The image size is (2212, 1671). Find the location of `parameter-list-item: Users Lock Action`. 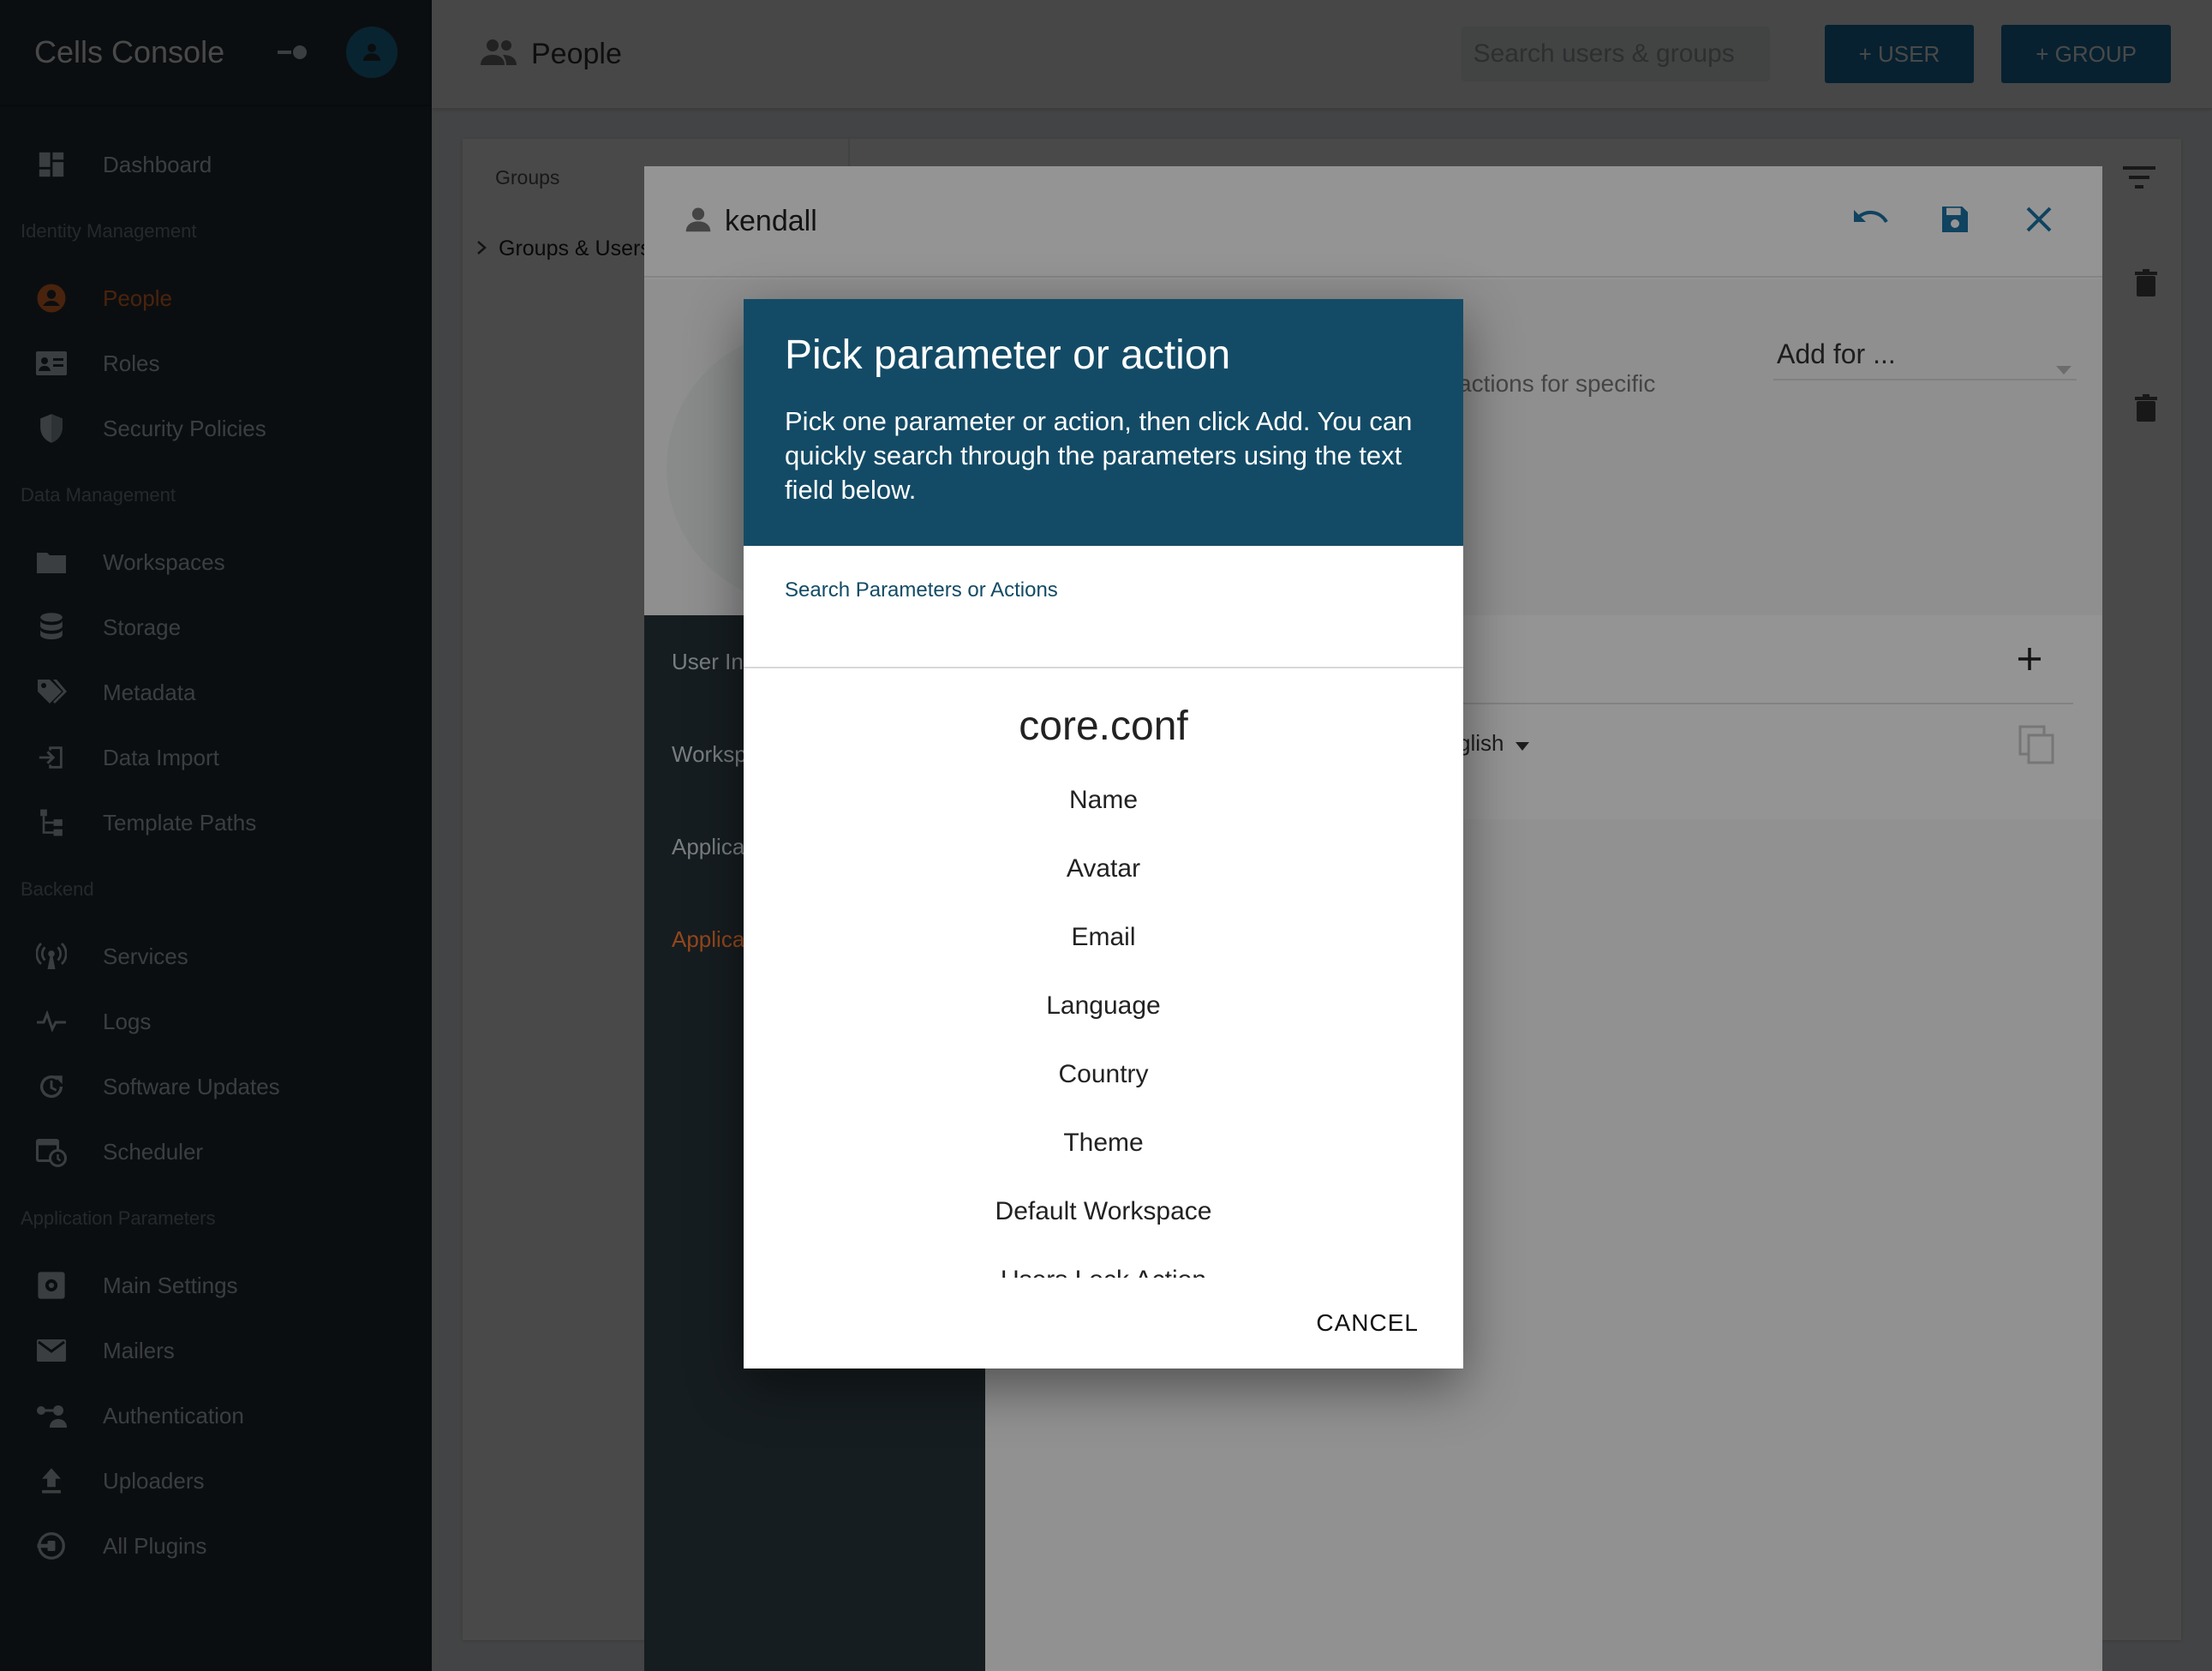

parameter-list-item: Users Lock Action is located at coordinates (1103, 1262).